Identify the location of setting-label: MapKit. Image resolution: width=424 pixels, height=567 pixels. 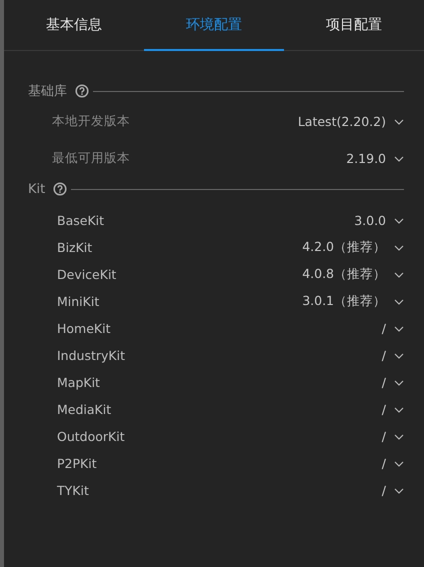
(78, 382).